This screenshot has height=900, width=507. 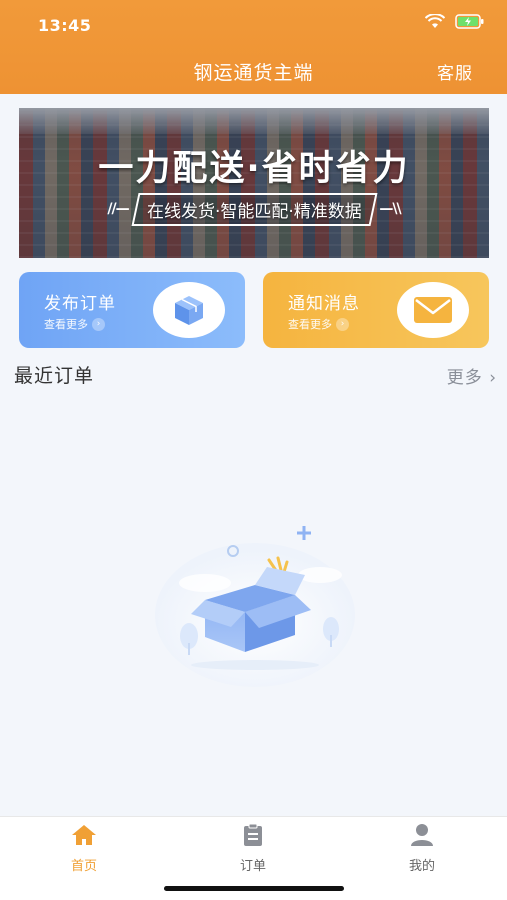 What do you see at coordinates (54, 376) in the screenshot?
I see `recent-orders-title: 最近订单` at bounding box center [54, 376].